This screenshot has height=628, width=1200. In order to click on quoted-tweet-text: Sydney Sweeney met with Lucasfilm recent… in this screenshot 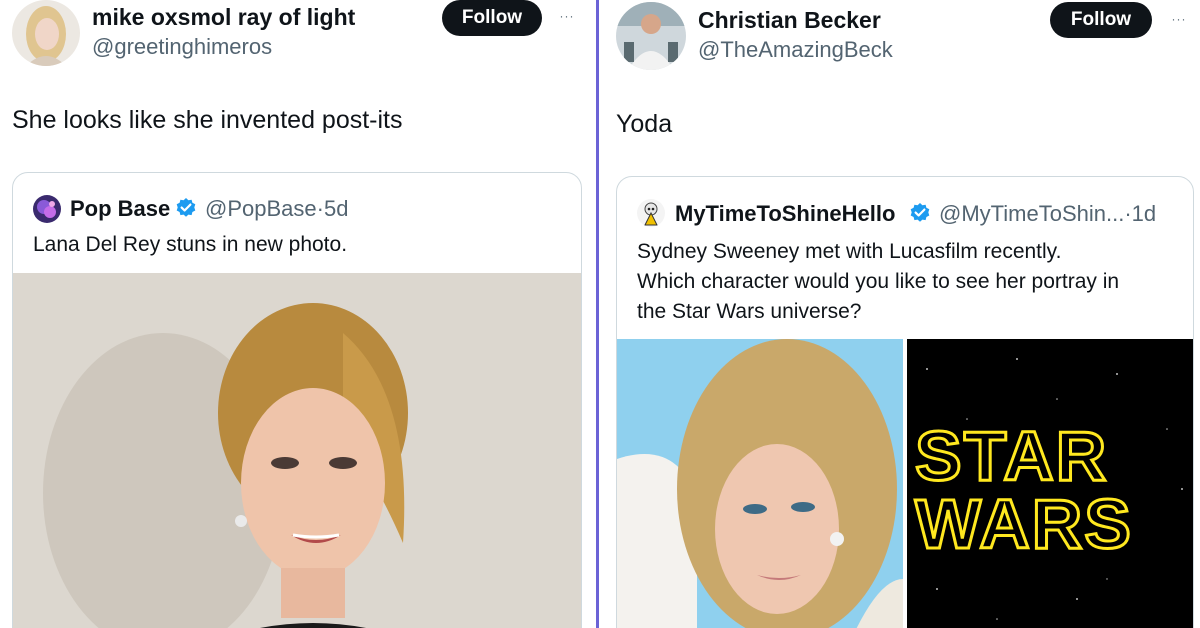, I will do `click(915, 282)`.